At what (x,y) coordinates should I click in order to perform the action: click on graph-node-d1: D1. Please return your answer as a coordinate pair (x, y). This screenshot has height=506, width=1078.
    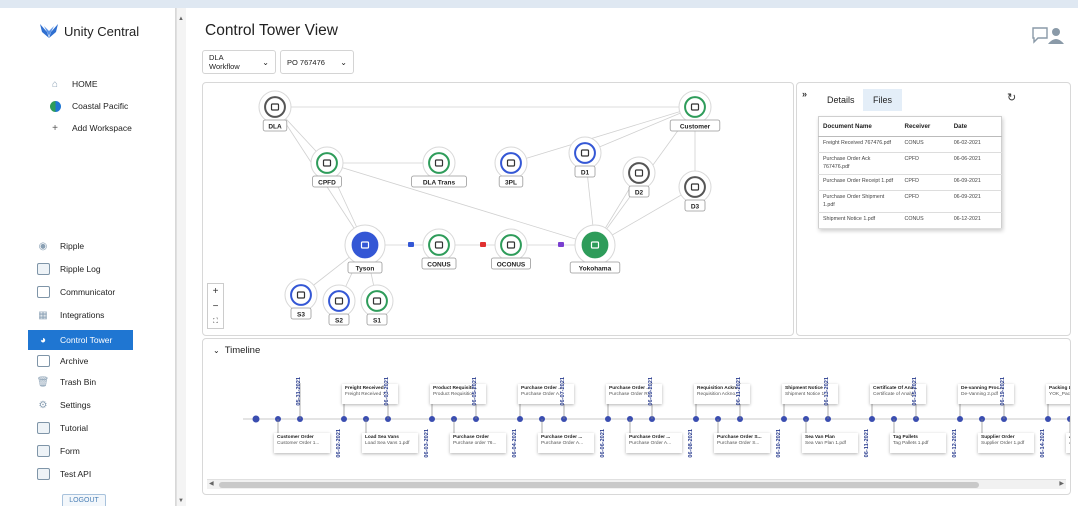
    Looking at the image, I should click on (585, 157).